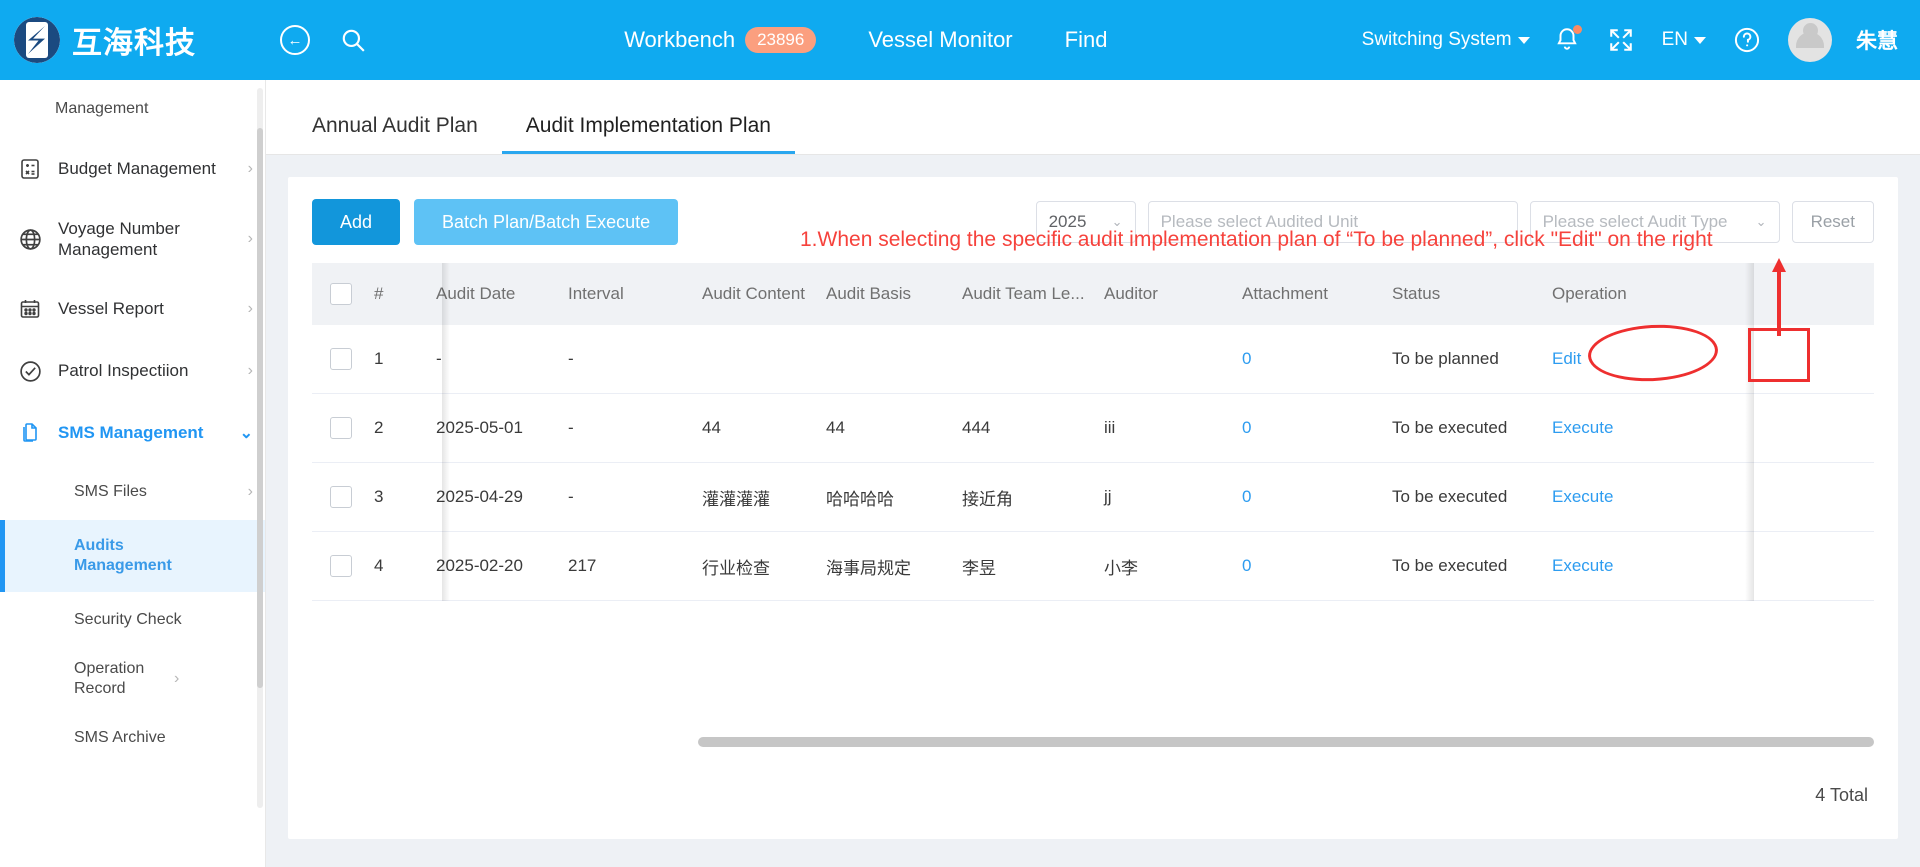  Describe the element at coordinates (30, 239) in the screenshot. I see `globe-icon` at that location.